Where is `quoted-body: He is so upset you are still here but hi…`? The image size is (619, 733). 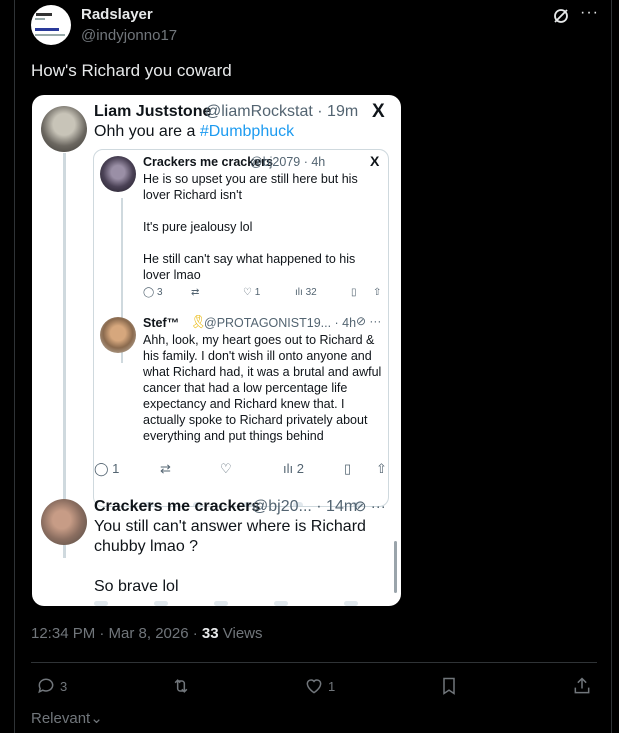
quoted-body: He is so upset you are still here but hi… is located at coordinates (250, 227).